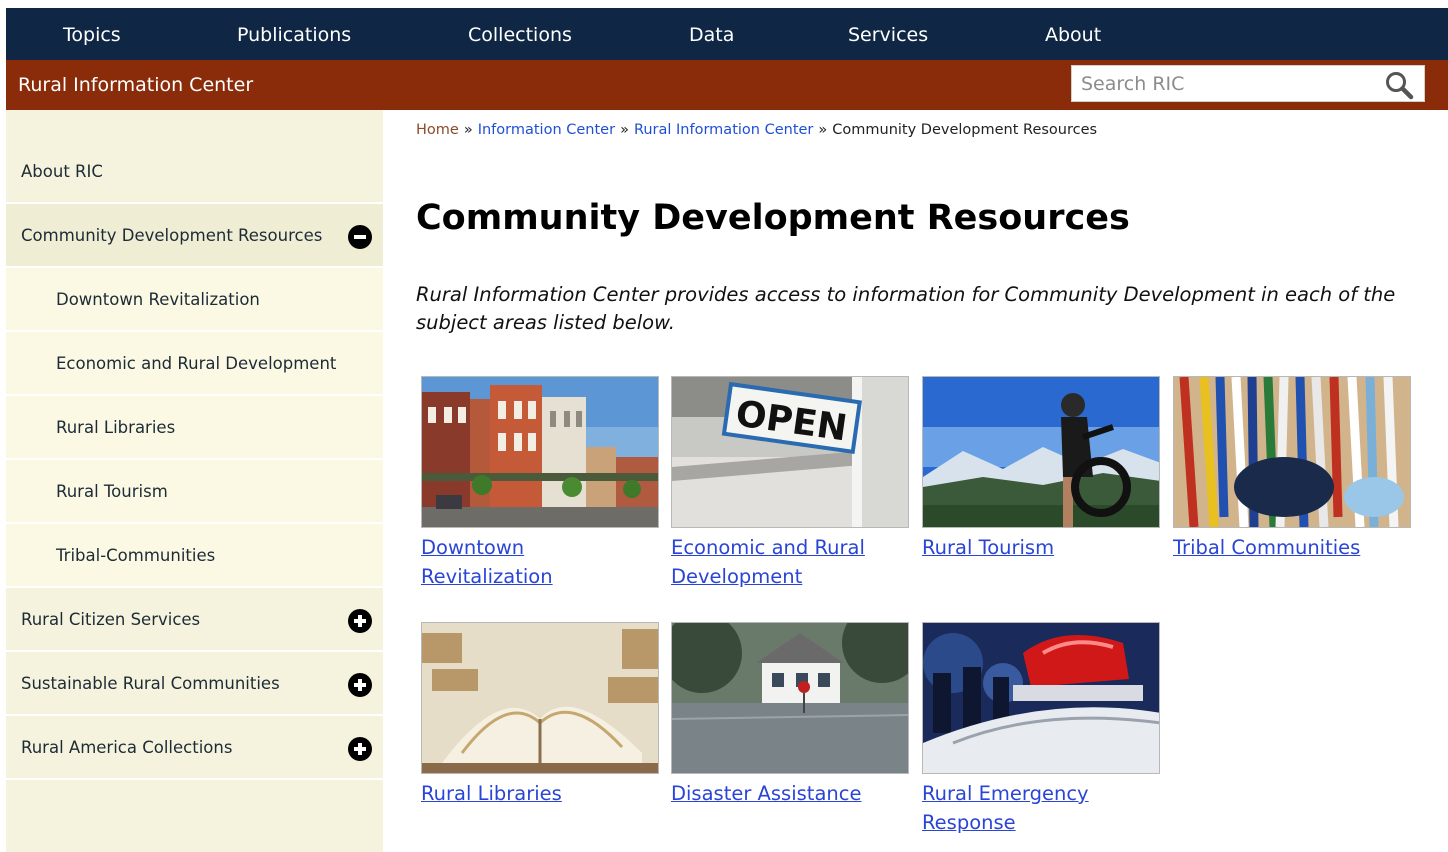  I want to click on sidebar-item-downtown-revitalization: Downtown Revitalization, so click(194, 300).